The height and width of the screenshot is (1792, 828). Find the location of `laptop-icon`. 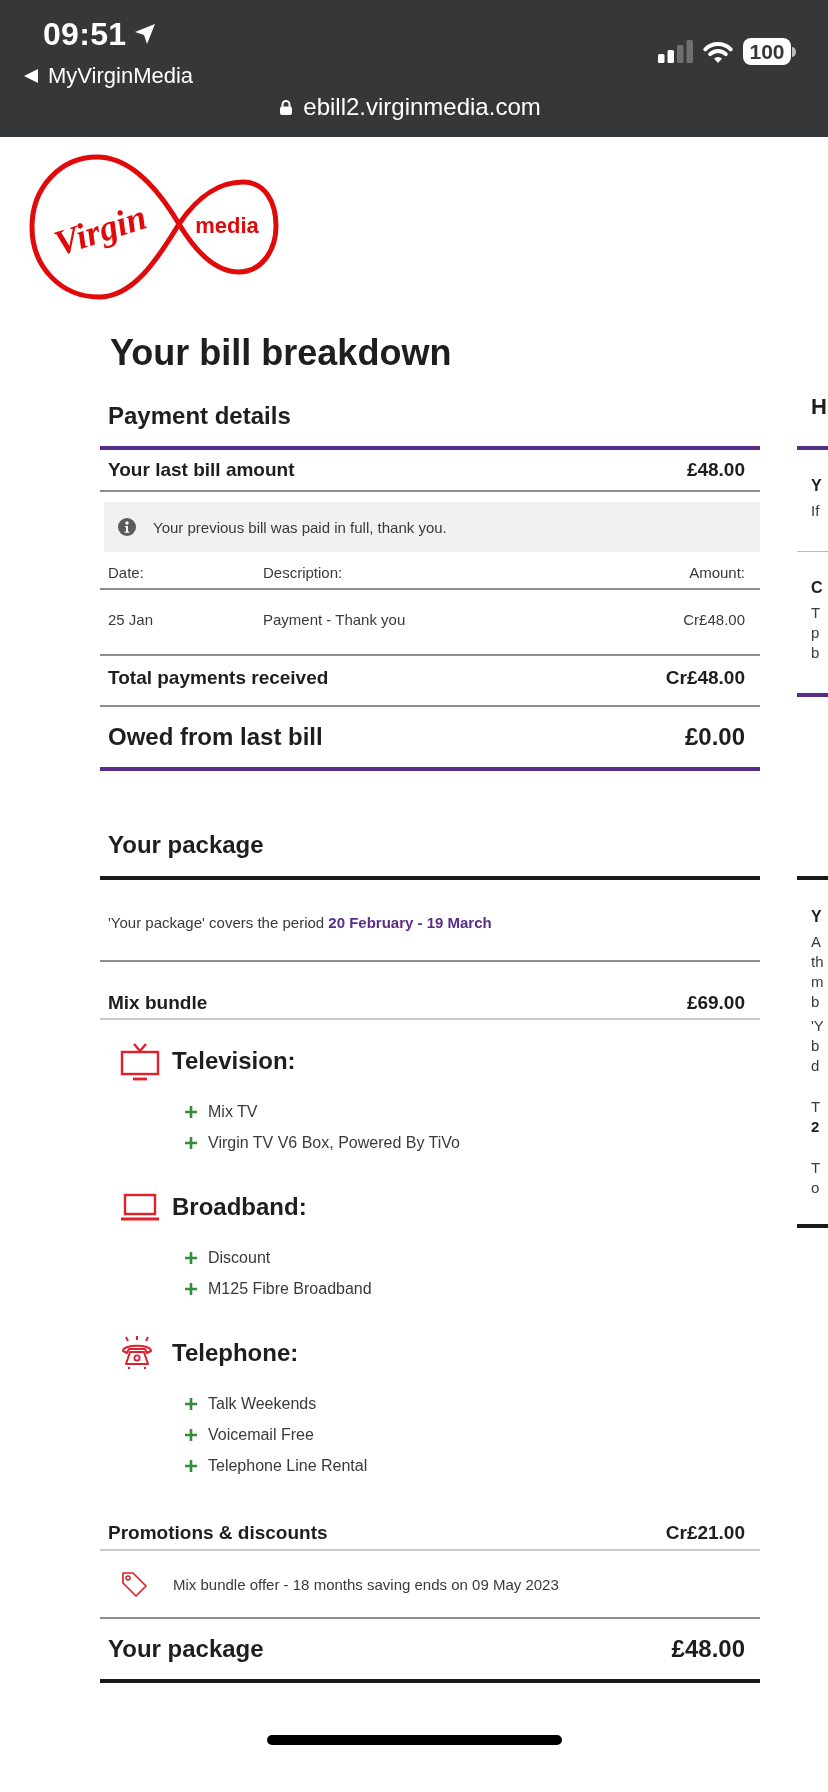

laptop-icon is located at coordinates (140, 1207).